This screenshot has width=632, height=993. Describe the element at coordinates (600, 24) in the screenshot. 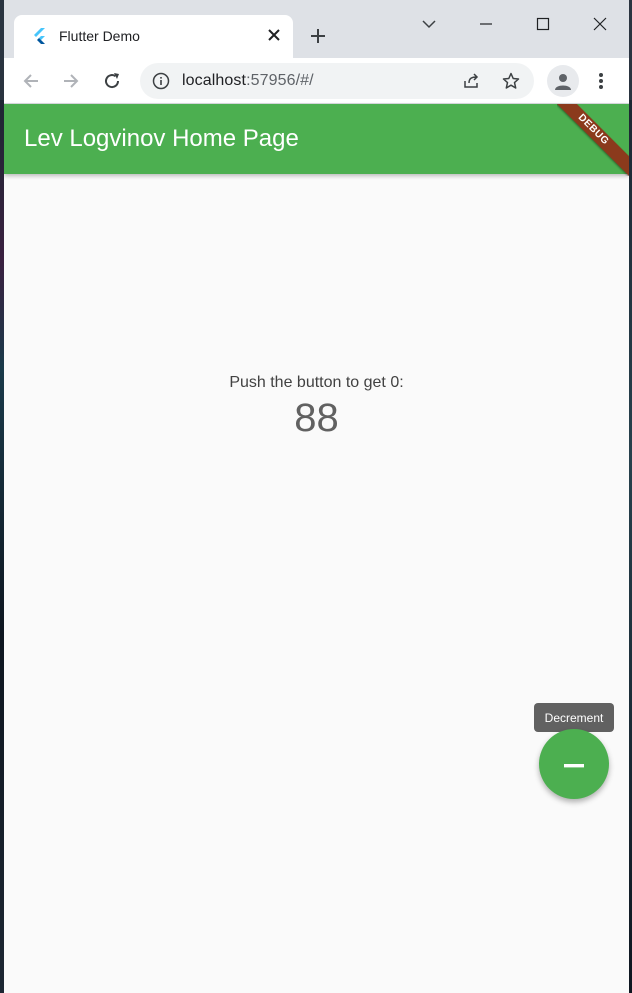

I see `close-window-icon` at that location.